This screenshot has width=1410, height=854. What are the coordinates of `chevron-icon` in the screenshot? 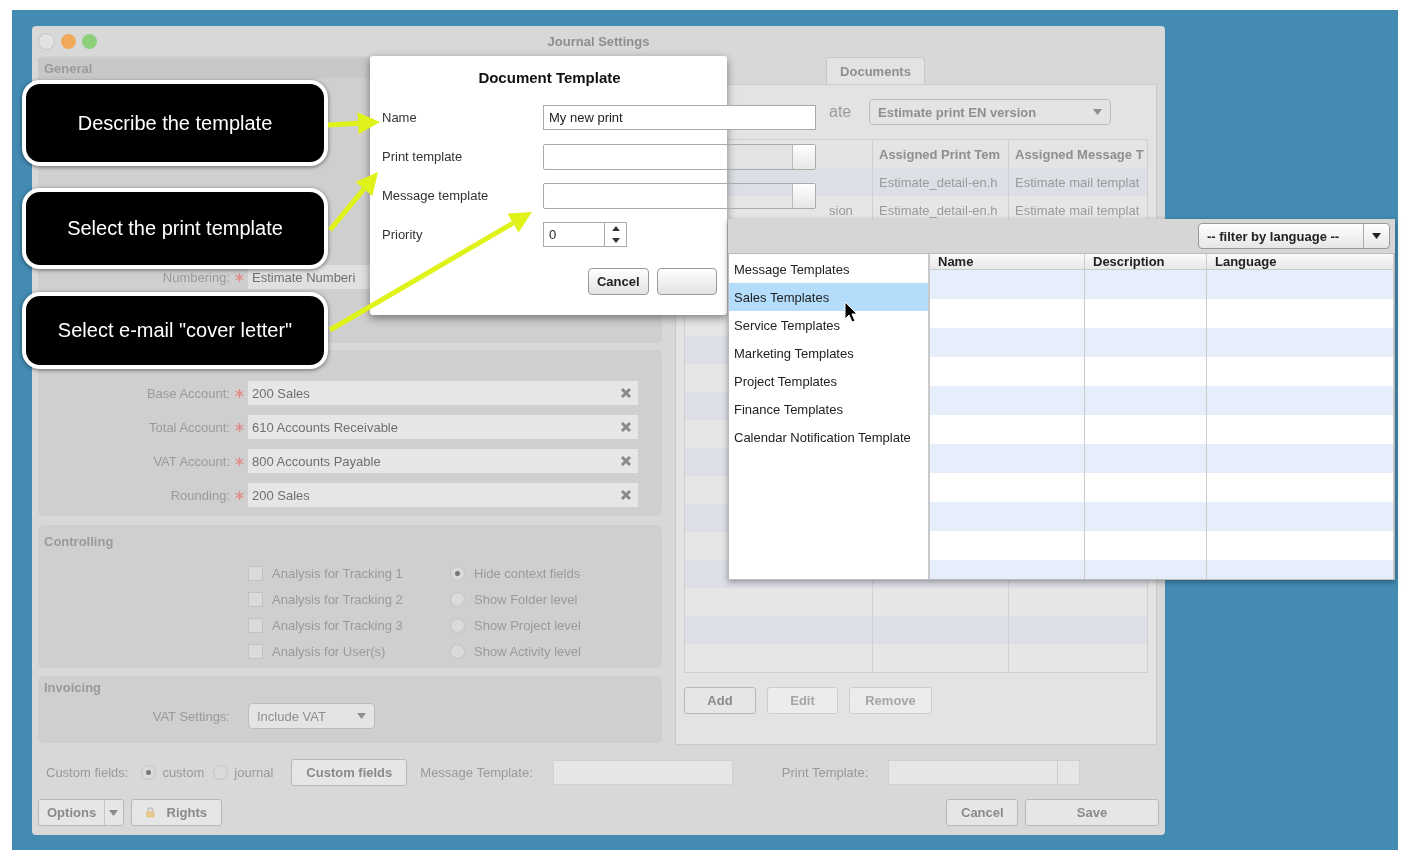 It's located at (114, 812).